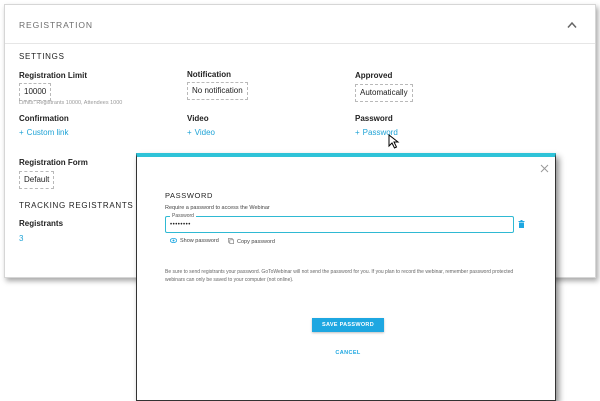 This screenshot has height=401, width=600. Describe the element at coordinates (374, 75) in the screenshot. I see `approved-label: Approved` at that location.